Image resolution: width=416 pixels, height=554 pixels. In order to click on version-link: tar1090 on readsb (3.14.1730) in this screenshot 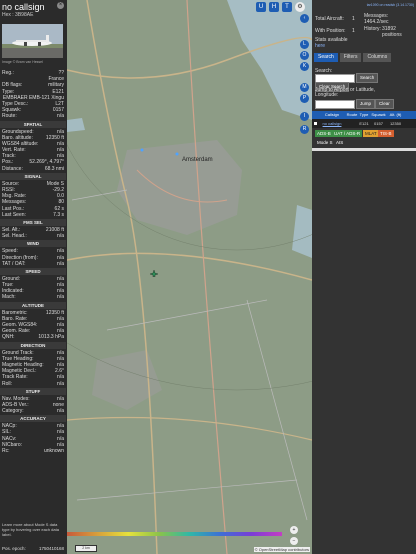, I will do `click(390, 5)`.